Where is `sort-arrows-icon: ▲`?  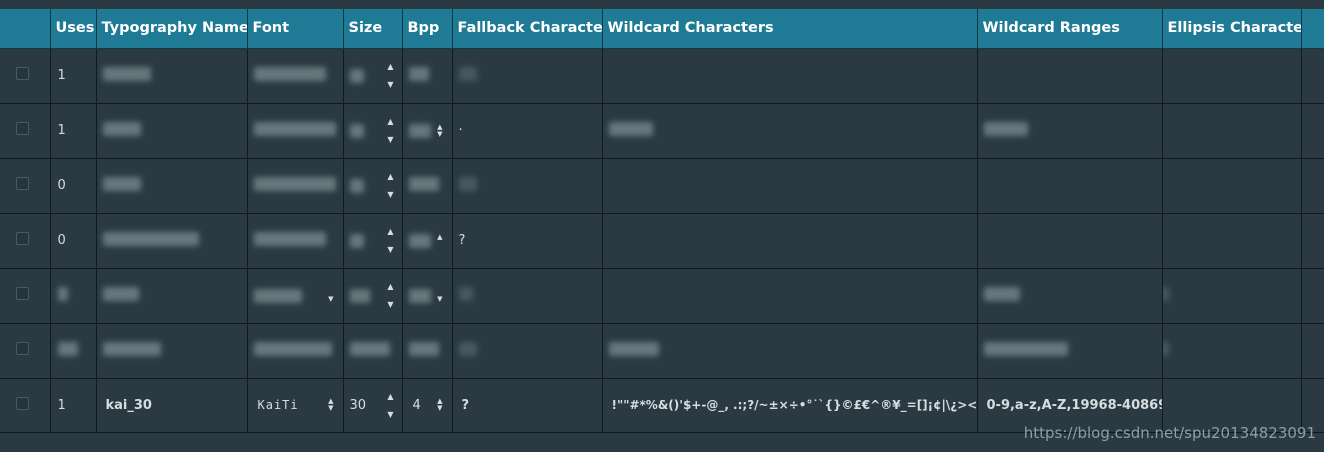 sort-arrows-icon: ▲ is located at coordinates (439, 240).